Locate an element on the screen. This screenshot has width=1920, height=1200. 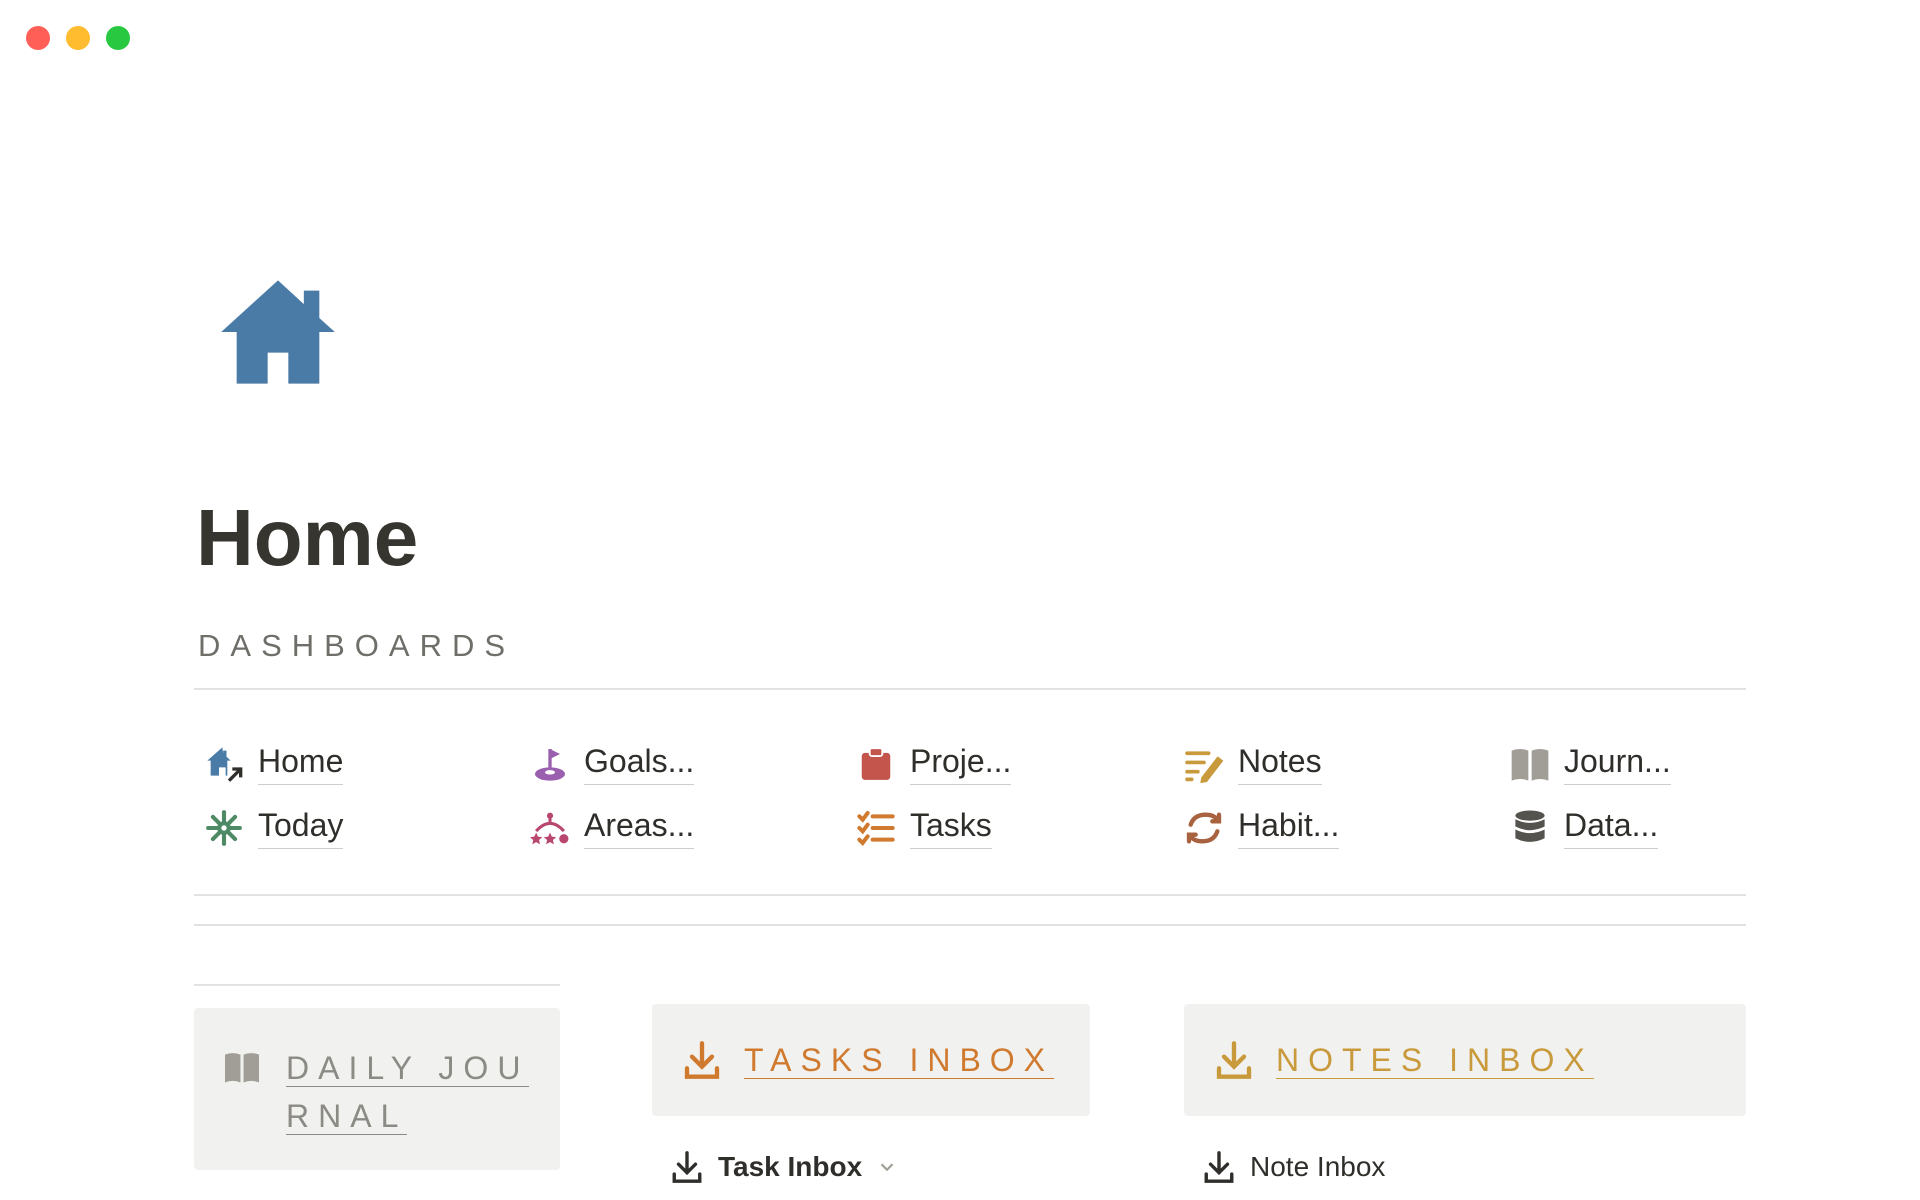
asterisk-icon is located at coordinates (224, 828).